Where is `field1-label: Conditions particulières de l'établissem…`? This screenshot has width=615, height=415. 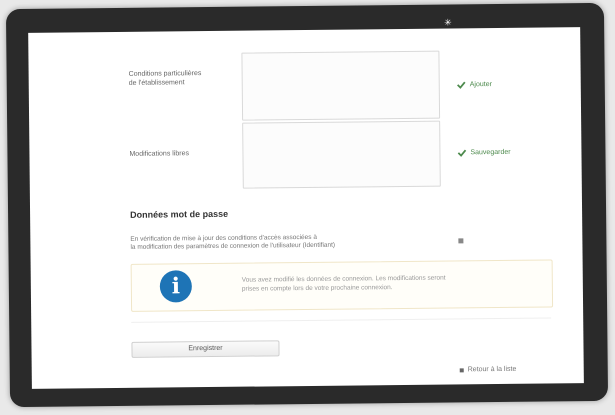 field1-label: Conditions particulières de l'établissem… is located at coordinates (165, 78).